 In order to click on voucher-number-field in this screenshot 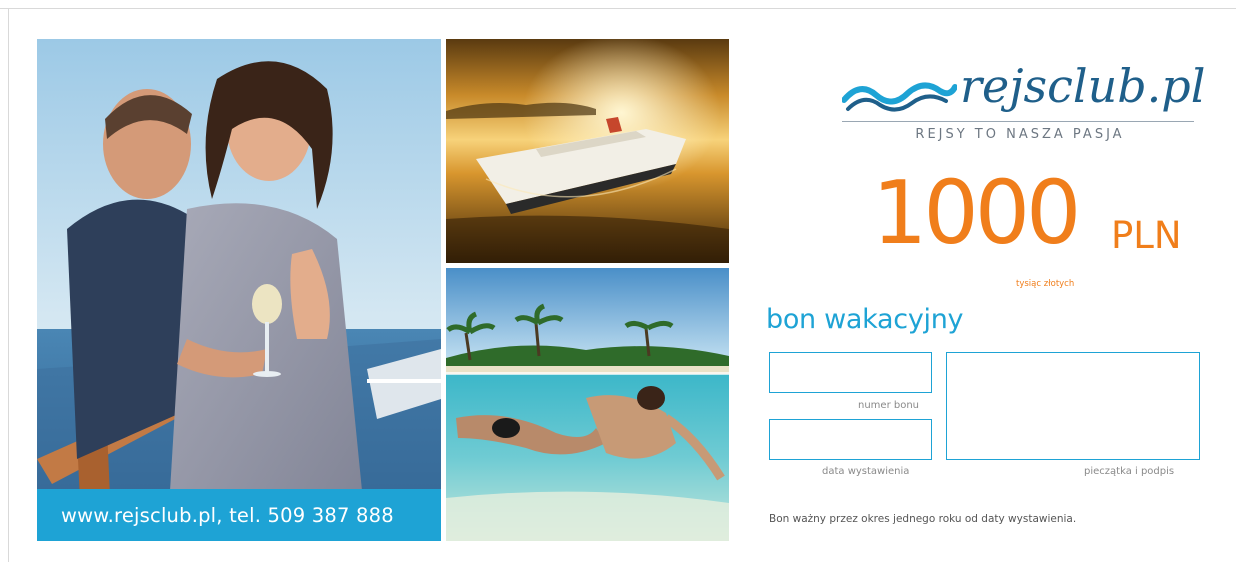, I will do `click(850, 372)`.